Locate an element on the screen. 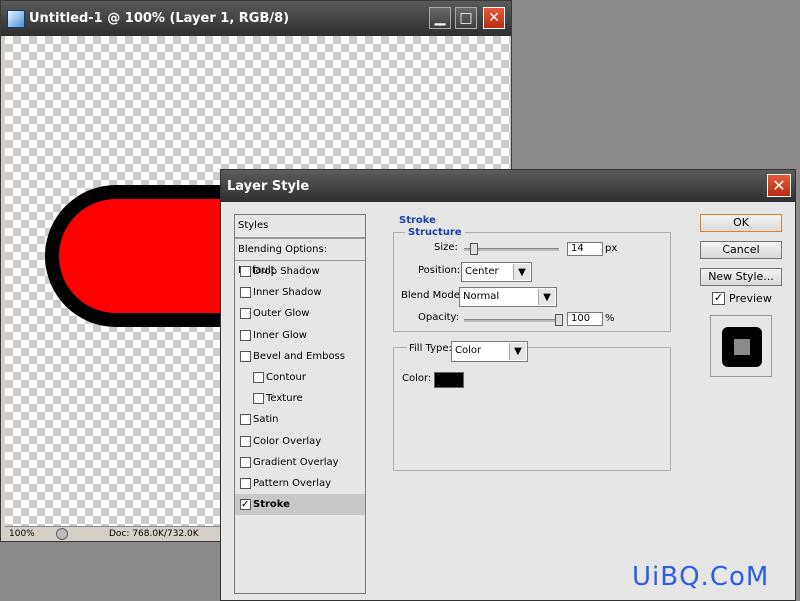  size-slider-thumb is located at coordinates (474, 249).